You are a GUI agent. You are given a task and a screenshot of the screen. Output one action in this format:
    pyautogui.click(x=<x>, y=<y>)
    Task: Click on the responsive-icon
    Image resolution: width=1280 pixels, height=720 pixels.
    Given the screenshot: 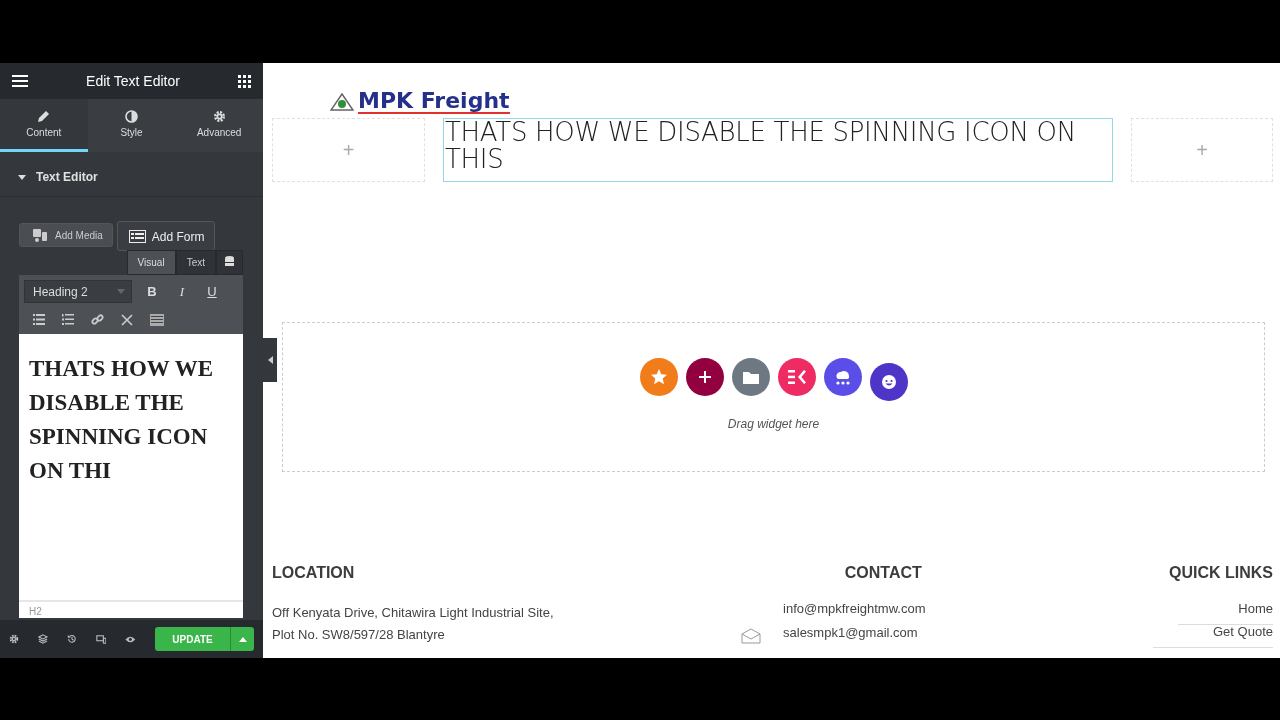 What is the action you would take?
    pyautogui.click(x=101, y=639)
    